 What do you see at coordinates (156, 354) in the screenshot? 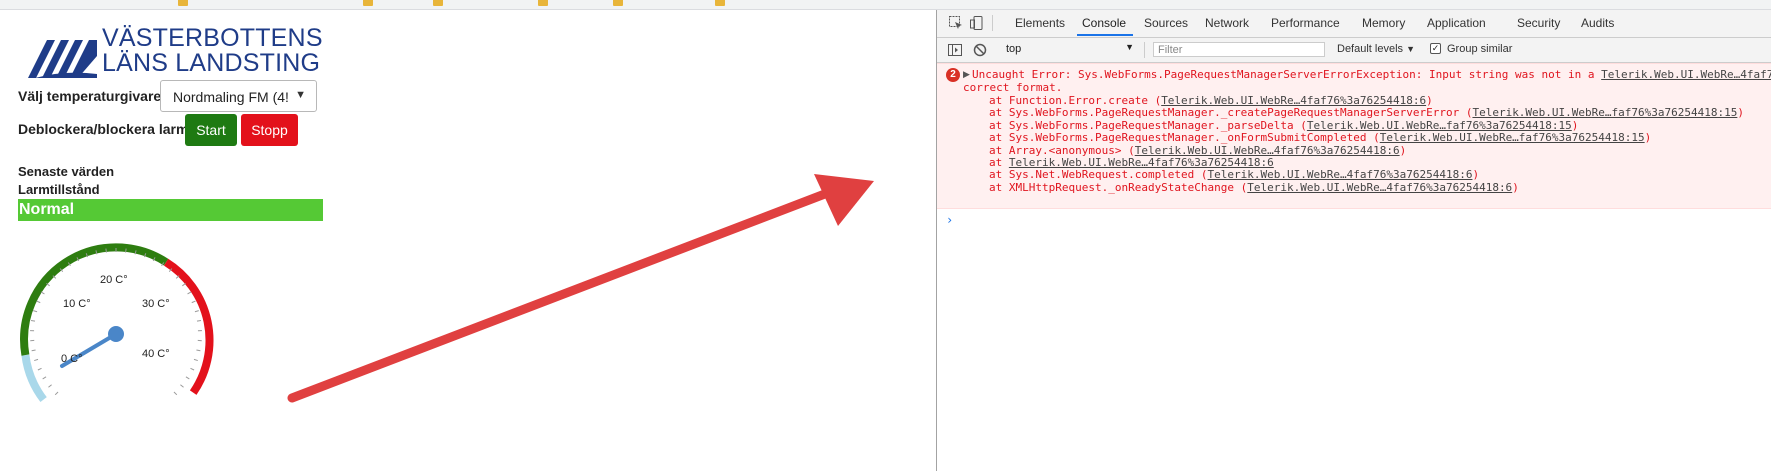
I see `gauge-tick-label: 40 C°` at bounding box center [156, 354].